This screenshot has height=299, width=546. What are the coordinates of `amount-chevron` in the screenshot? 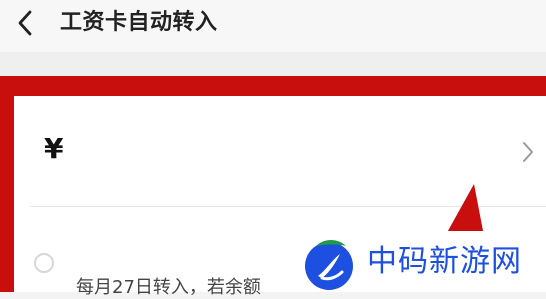 It's located at (528, 152).